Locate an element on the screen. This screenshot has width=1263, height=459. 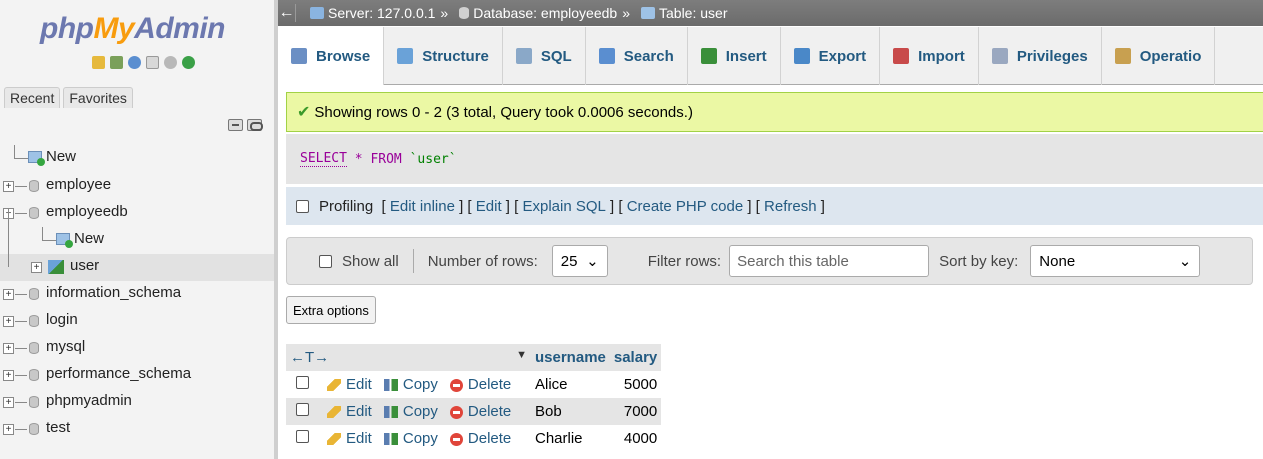
collapse-all-icon is located at coordinates (235, 125).